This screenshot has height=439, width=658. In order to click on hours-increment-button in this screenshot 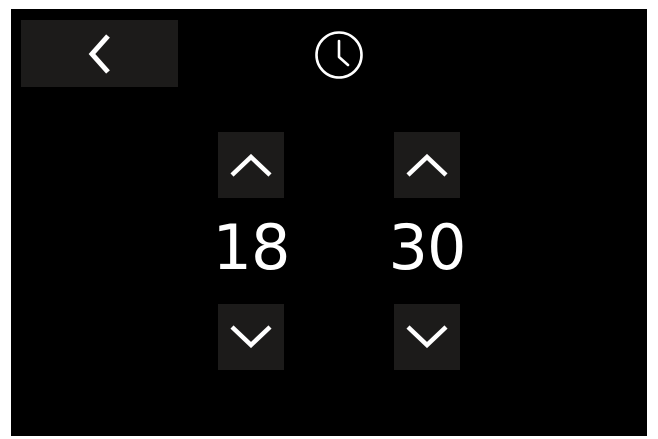, I will do `click(251, 165)`.